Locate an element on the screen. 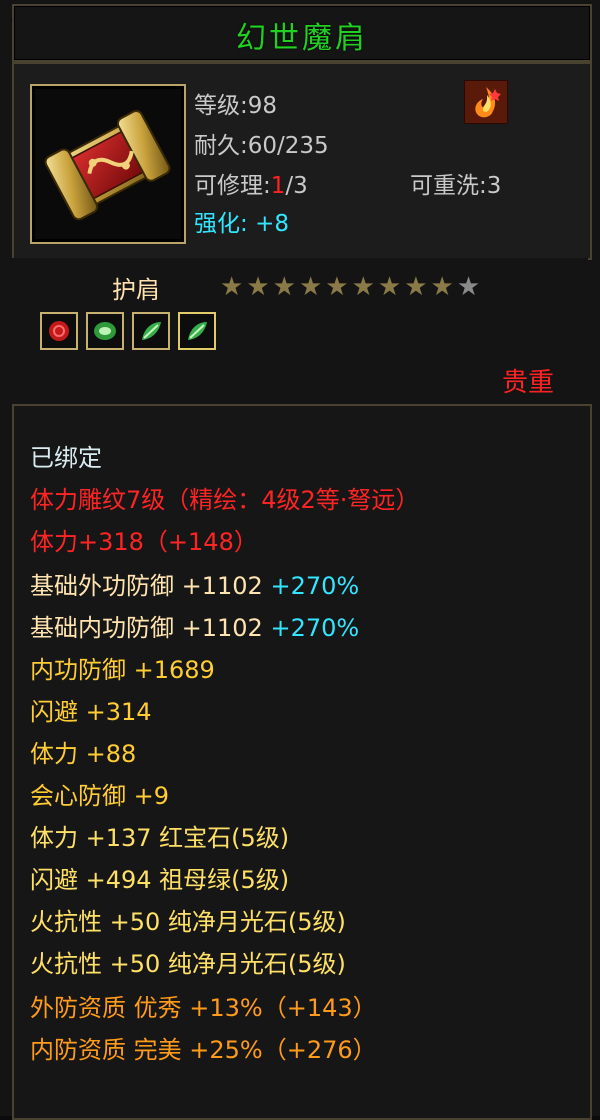 This screenshot has width=600, height=1120. stat-line: 闪避 +314 is located at coordinates (91, 712).